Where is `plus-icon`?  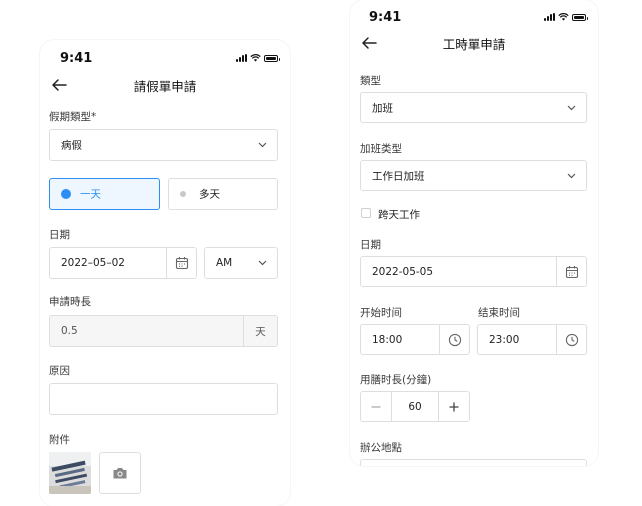 plus-icon is located at coordinates (454, 406).